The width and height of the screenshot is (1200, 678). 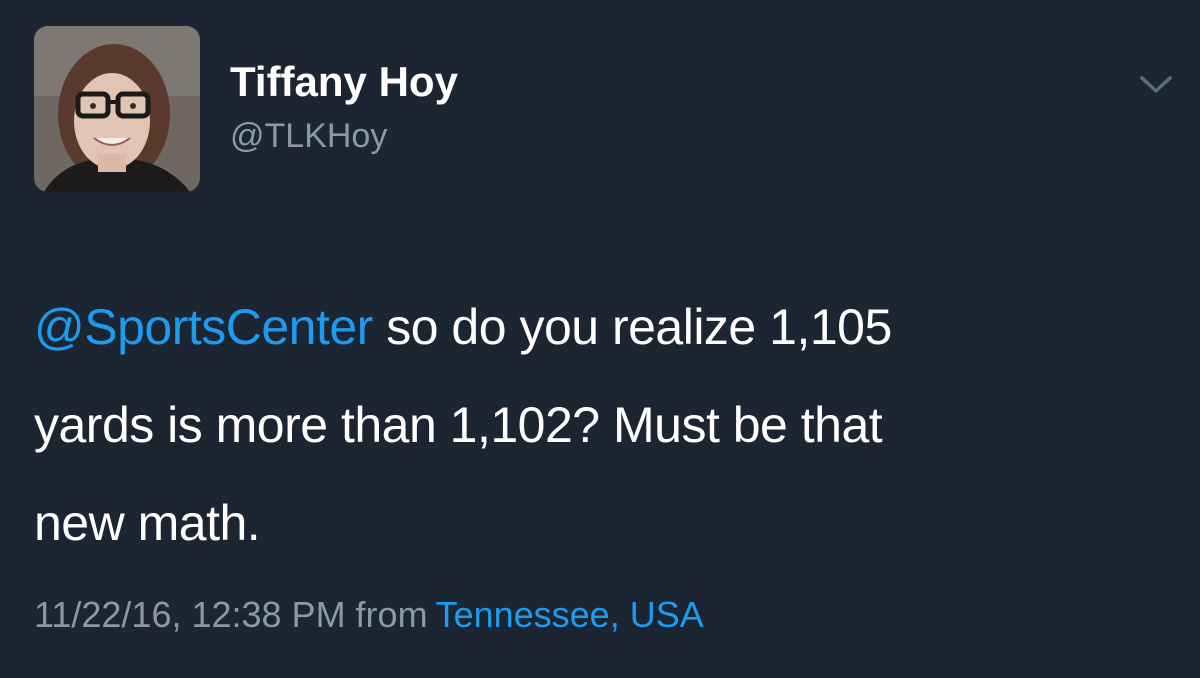 I want to click on avatar, so click(x=117, y=109).